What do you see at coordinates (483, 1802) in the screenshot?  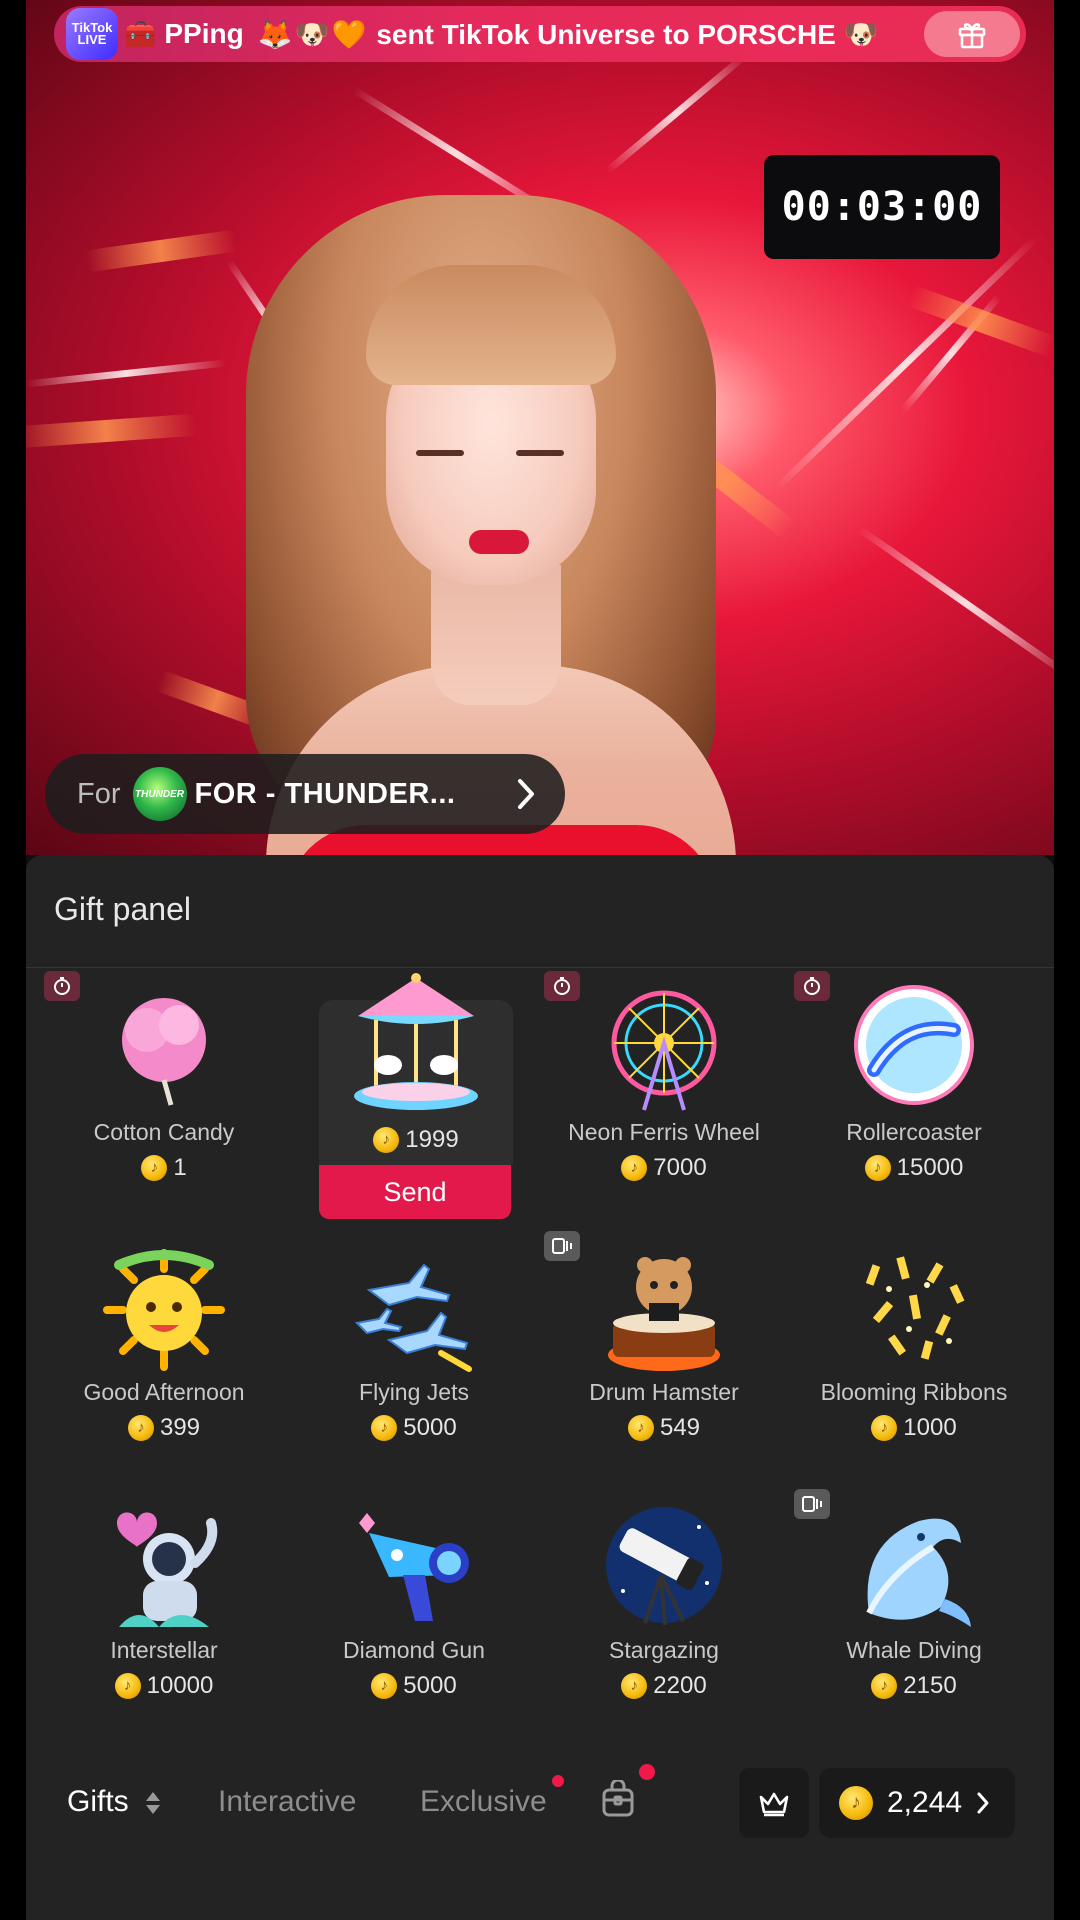 I see `tab-exclusive: Exclusive` at bounding box center [483, 1802].